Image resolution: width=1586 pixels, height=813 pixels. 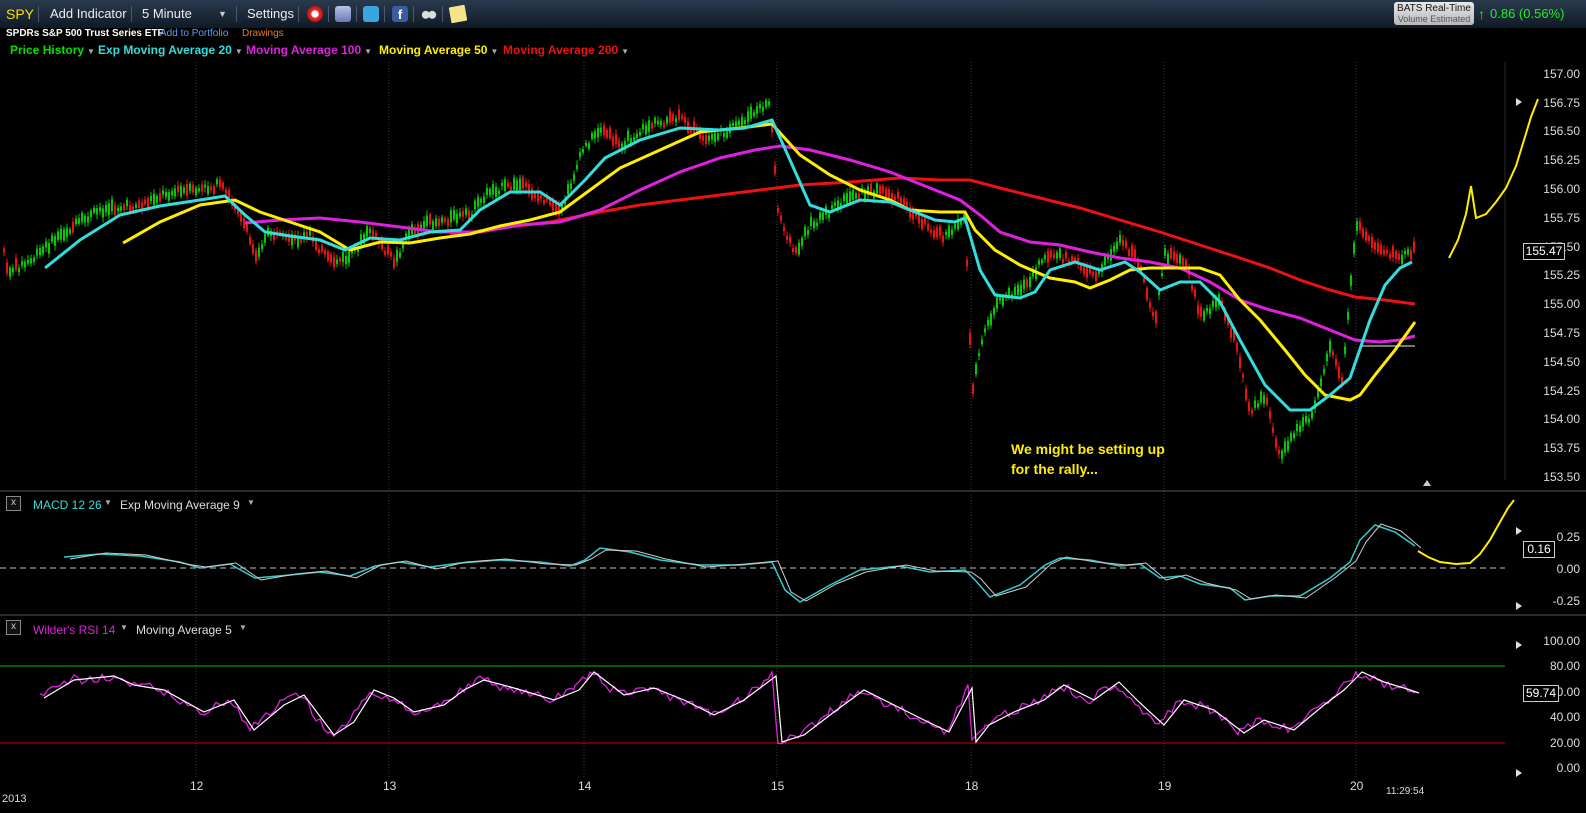 I want to click on macd-current-box: 0.16, so click(x=1539, y=549).